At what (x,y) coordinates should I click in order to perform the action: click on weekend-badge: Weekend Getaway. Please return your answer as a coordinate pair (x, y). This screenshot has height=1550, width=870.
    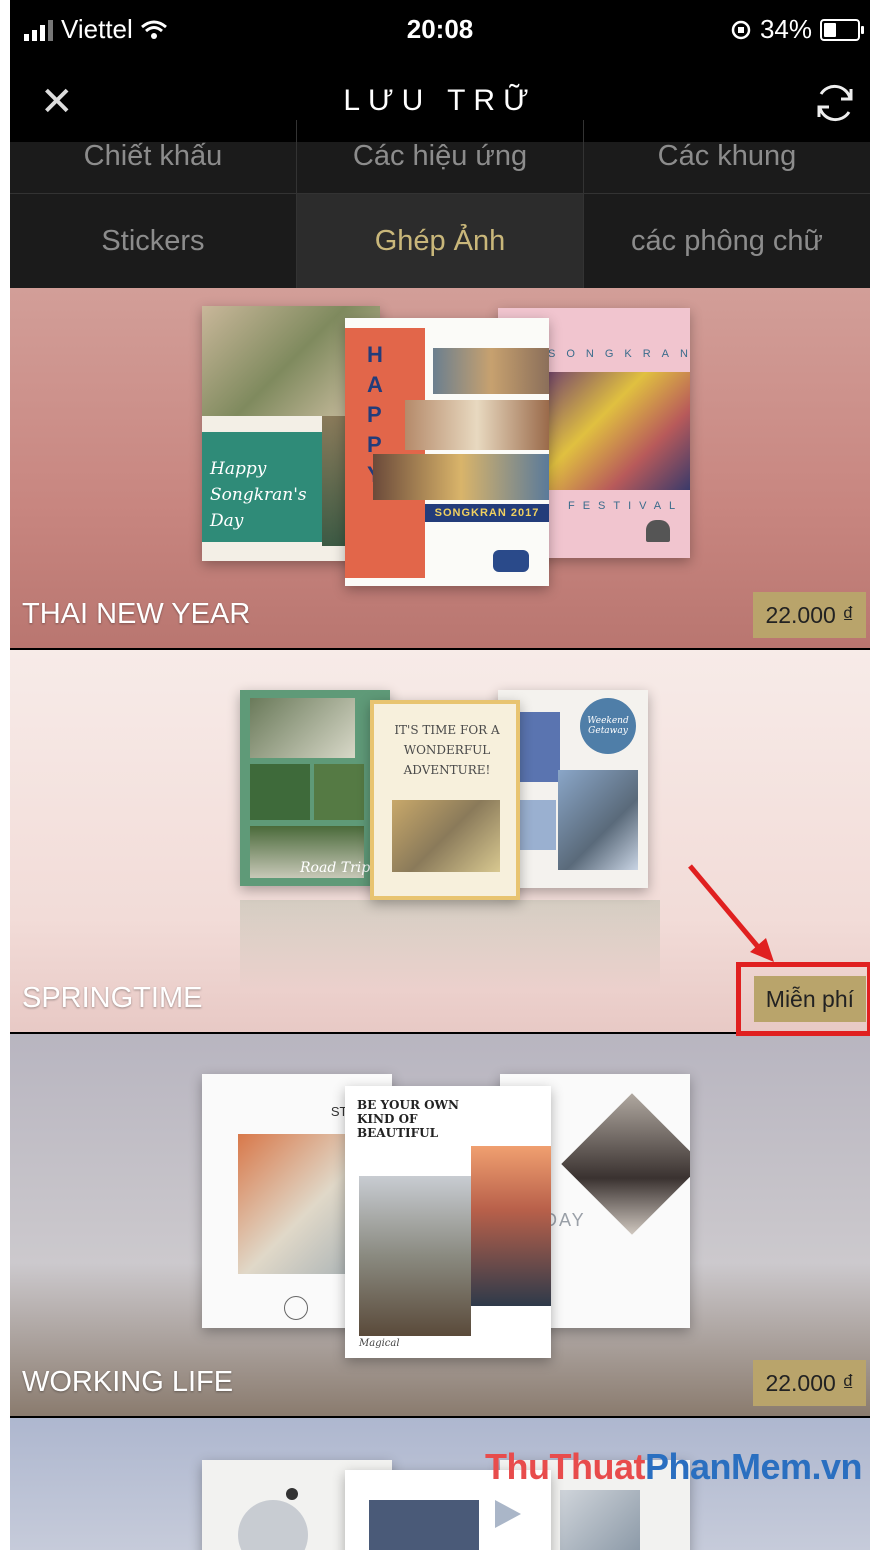
    Looking at the image, I should click on (608, 726).